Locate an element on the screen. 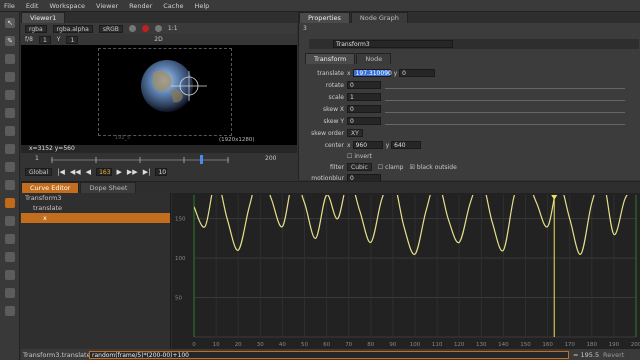  filter-icon is located at coordinates (10, 149).